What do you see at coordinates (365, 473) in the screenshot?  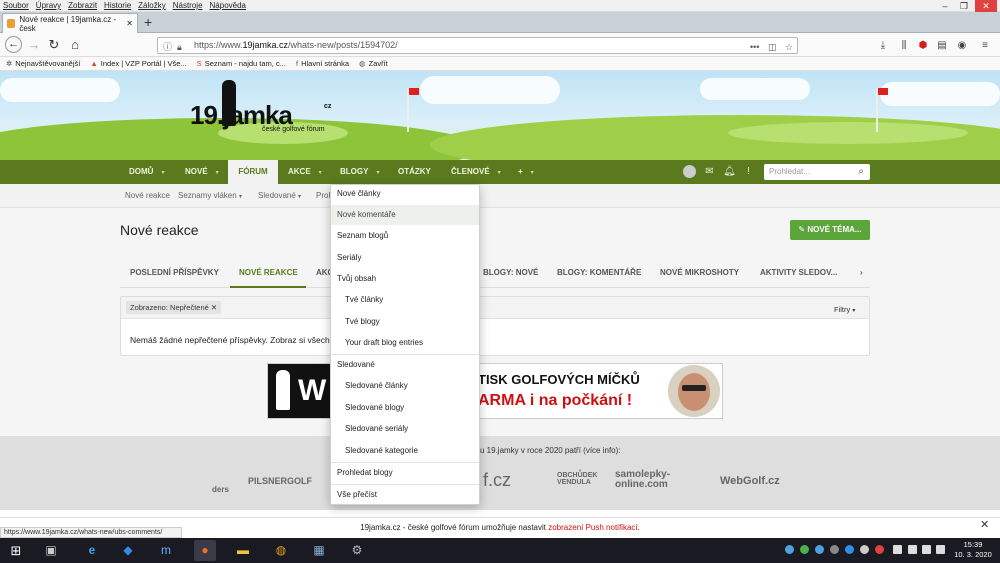 I see `dropdown-search-blogs: Prohledat blogy` at bounding box center [365, 473].